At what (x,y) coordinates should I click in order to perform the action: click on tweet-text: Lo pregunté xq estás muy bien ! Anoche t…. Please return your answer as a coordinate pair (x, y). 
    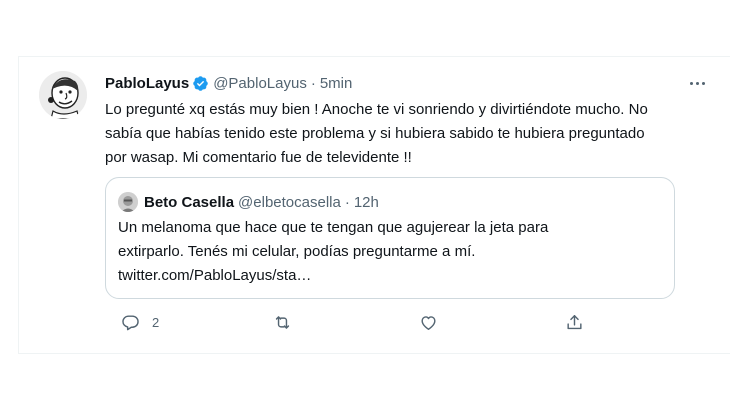
    Looking at the image, I should click on (376, 133).